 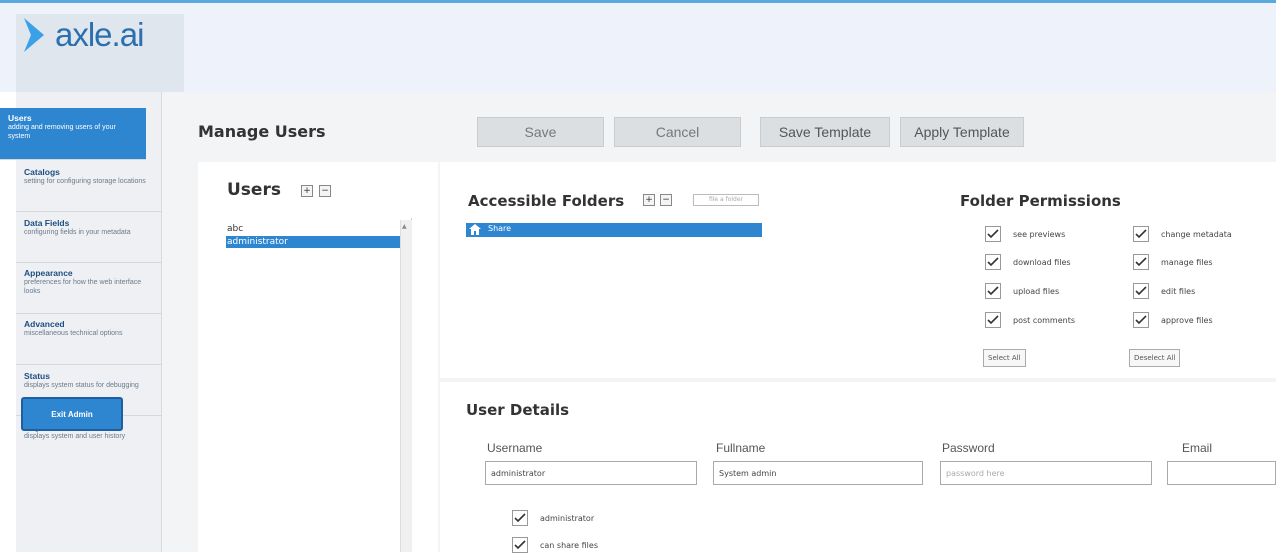 I want to click on list-item-selected: administrator, so click(x=313, y=242).